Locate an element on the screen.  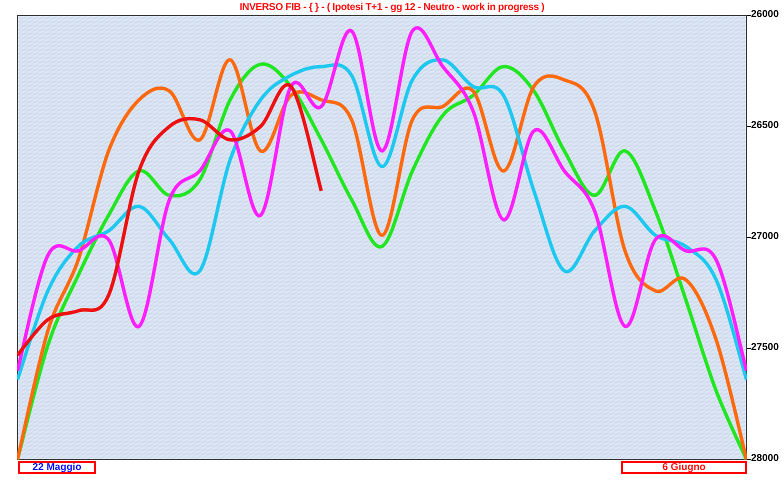
chart-title: INVERSO FIB - { } - ( Ipotesi T+1 - gg 12 - Neutro - work in progress ) is located at coordinates (392, 7).